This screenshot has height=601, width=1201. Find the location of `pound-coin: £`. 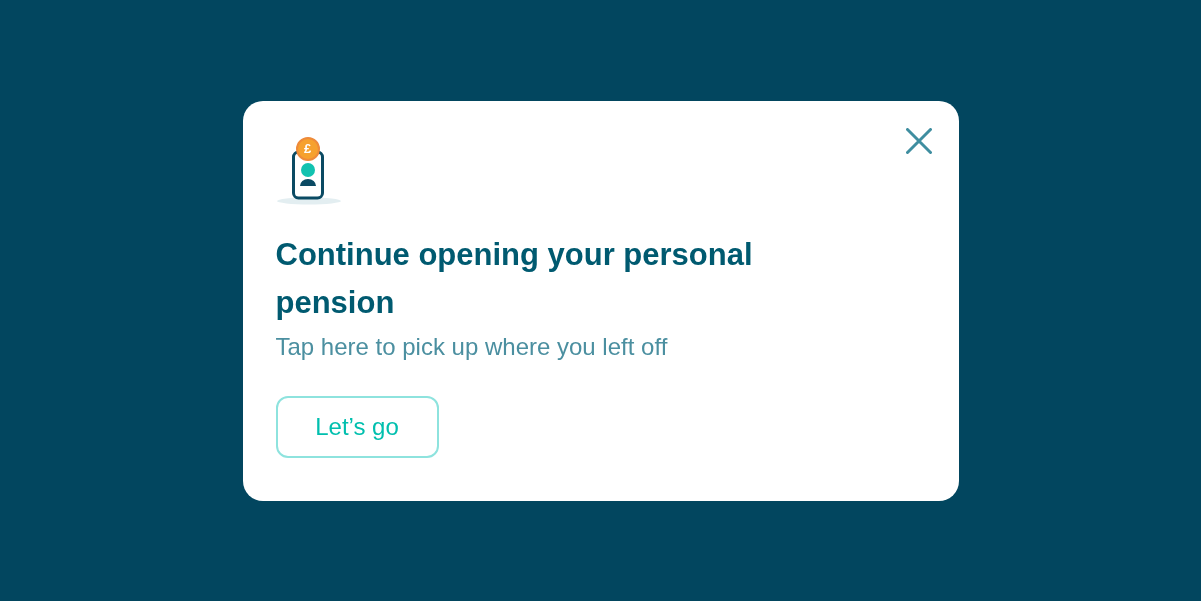

pound-coin: £ is located at coordinates (307, 148).